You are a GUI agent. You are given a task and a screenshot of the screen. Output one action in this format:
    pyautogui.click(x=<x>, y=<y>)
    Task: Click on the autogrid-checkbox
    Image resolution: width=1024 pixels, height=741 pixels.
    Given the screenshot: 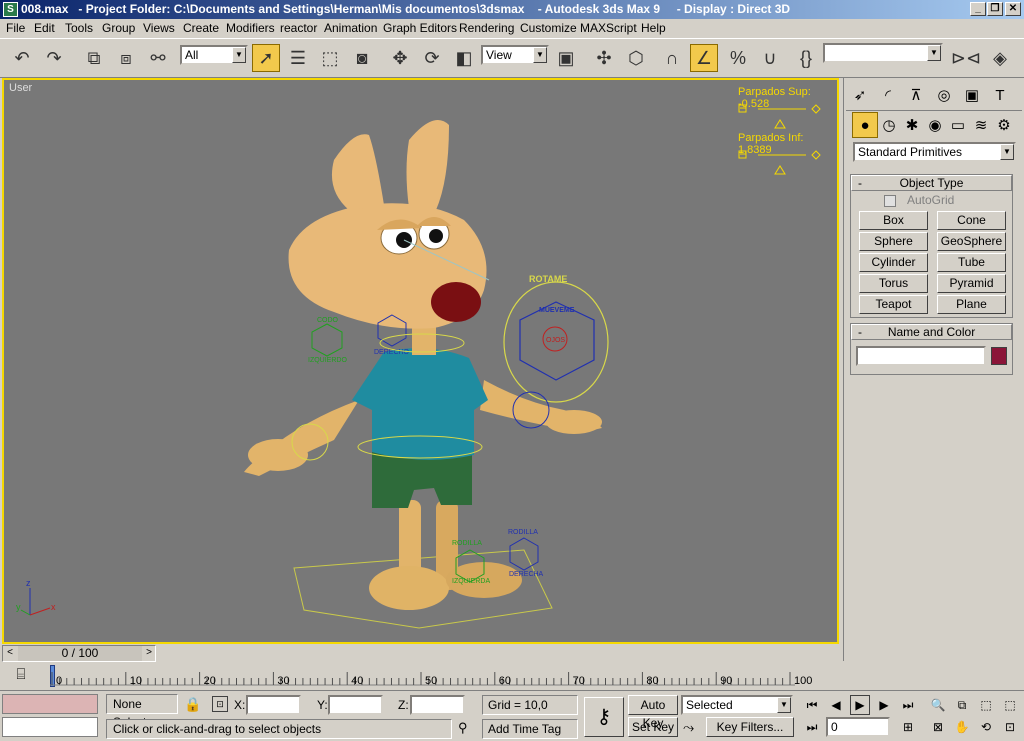 What is the action you would take?
    pyautogui.click(x=890, y=201)
    